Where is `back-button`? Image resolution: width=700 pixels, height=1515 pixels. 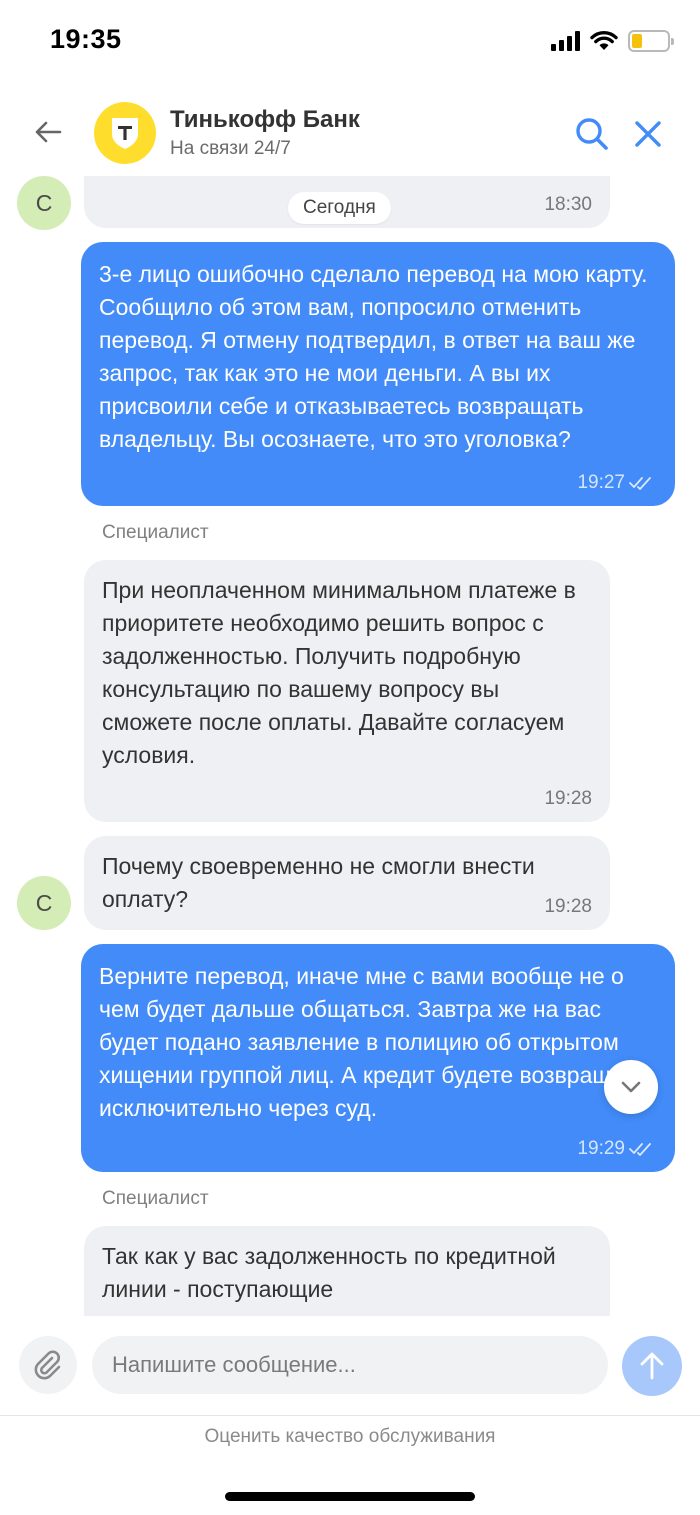
back-button is located at coordinates (48, 132).